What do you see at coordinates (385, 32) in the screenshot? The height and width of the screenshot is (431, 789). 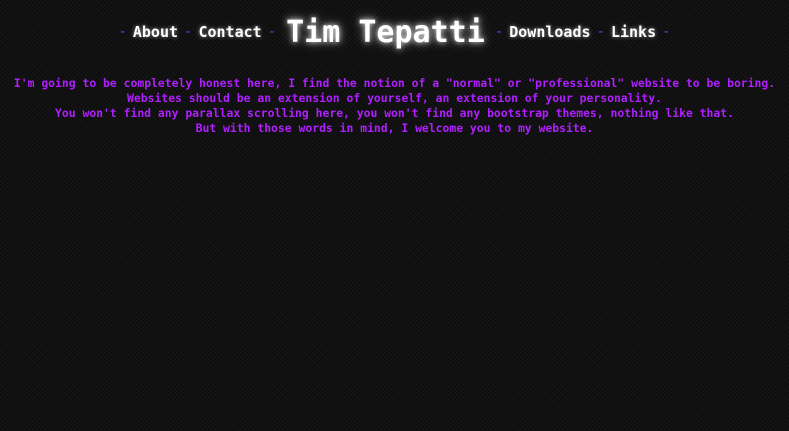 I see `site-title: Tim Tepatti` at bounding box center [385, 32].